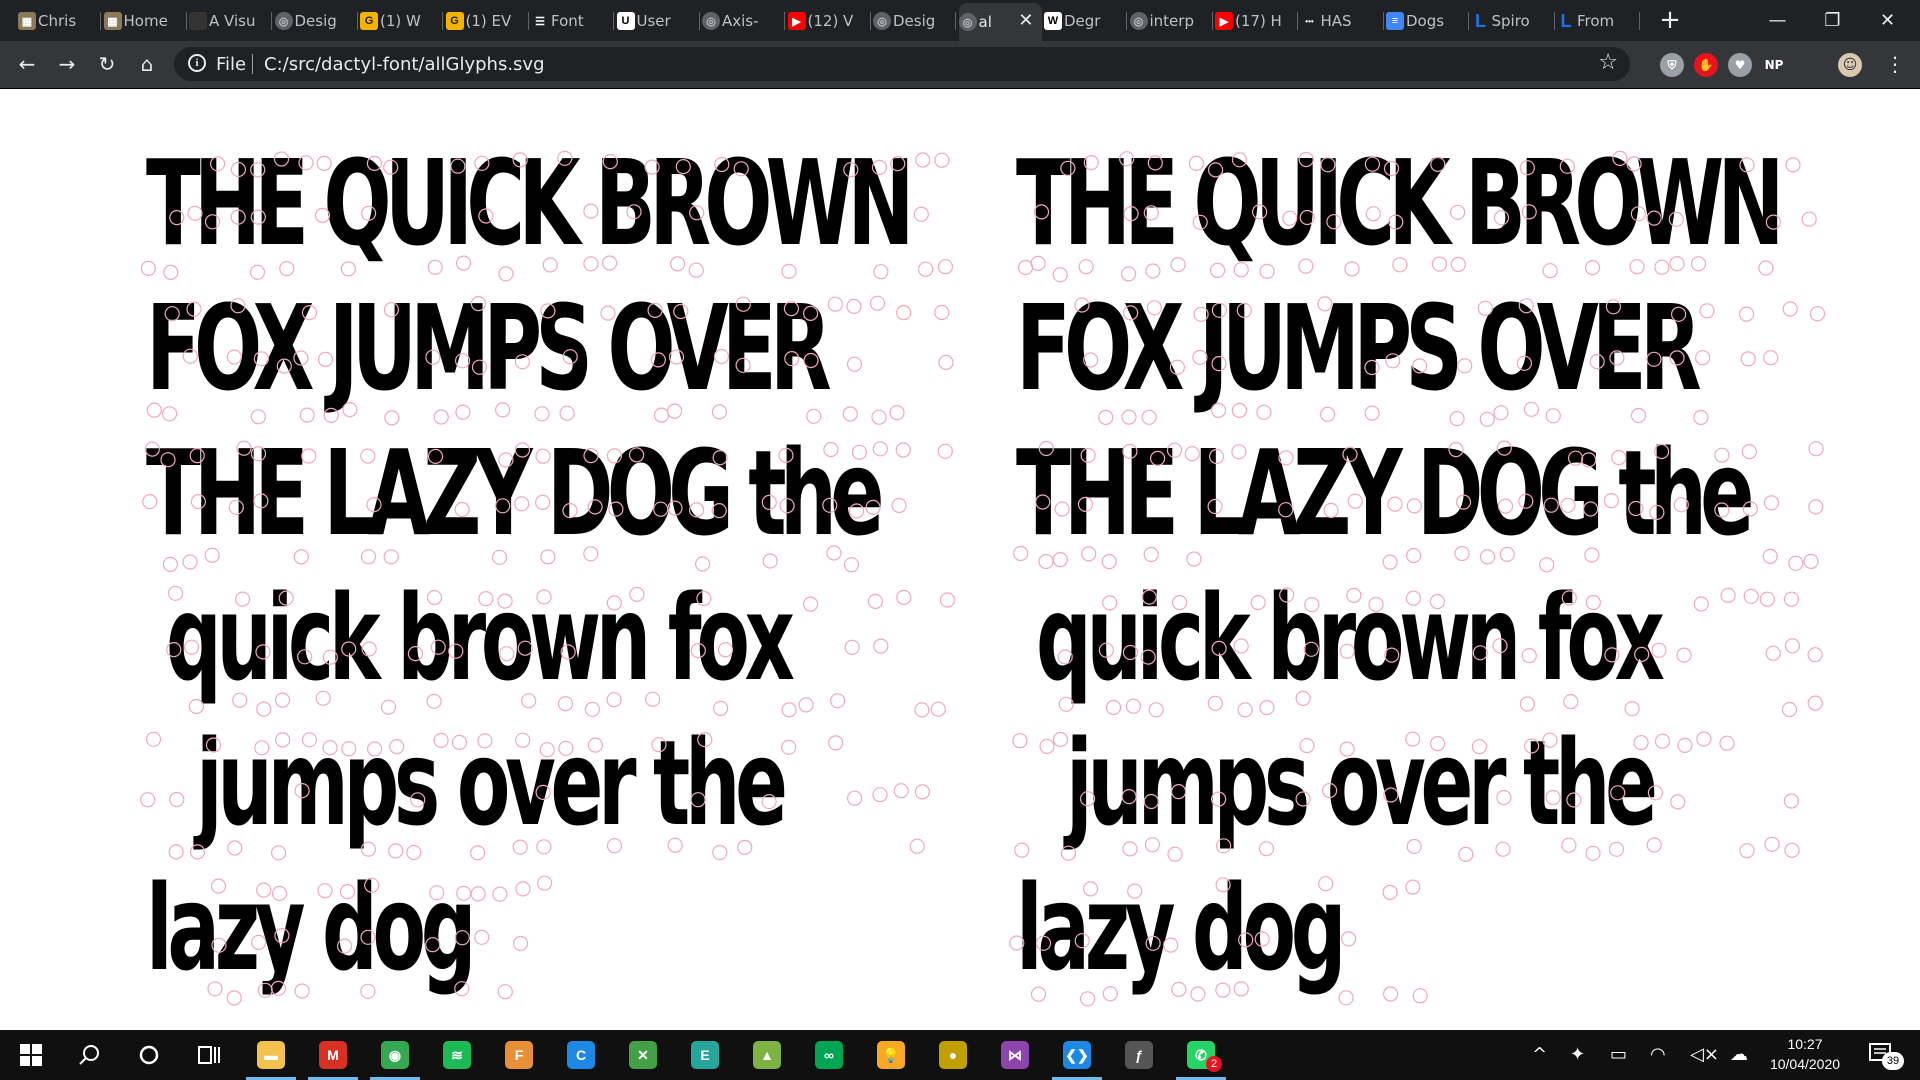 Image resolution: width=1920 pixels, height=1080 pixels. What do you see at coordinates (1309, 21) in the screenshot?
I see `dots-icon: •••` at bounding box center [1309, 21].